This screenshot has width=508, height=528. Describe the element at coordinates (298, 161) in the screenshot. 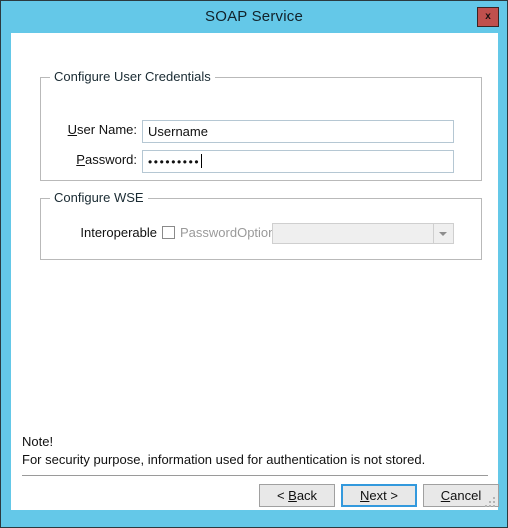

I see `password-input: •••••••••` at that location.